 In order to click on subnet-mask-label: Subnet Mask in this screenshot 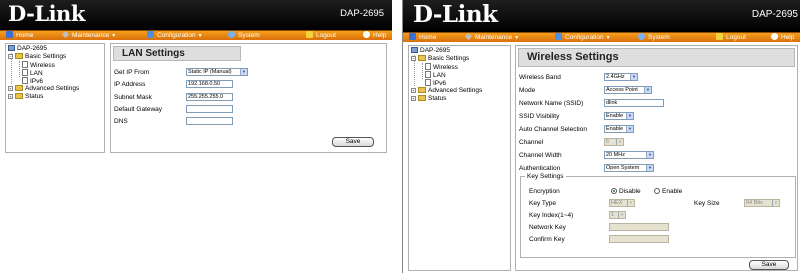, I will do `click(133, 97)`.